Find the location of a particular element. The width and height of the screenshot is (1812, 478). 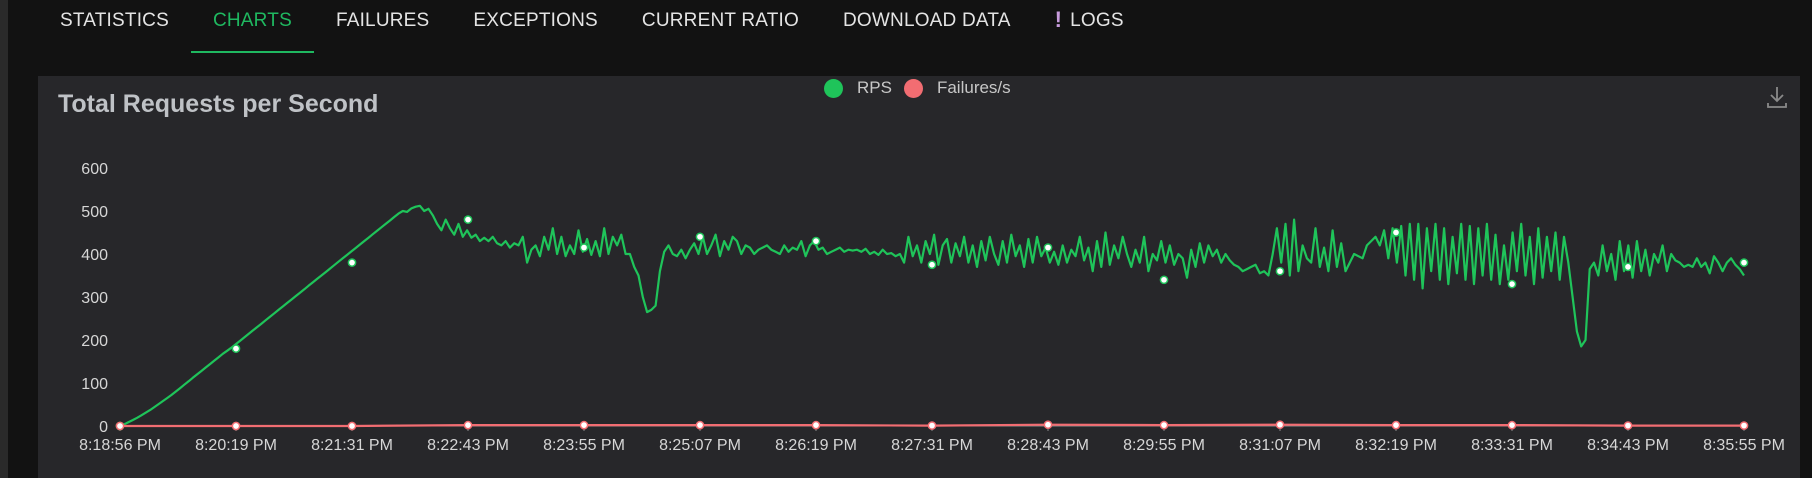

x-tick-label: 8:31:07 PM is located at coordinates (1280, 445).